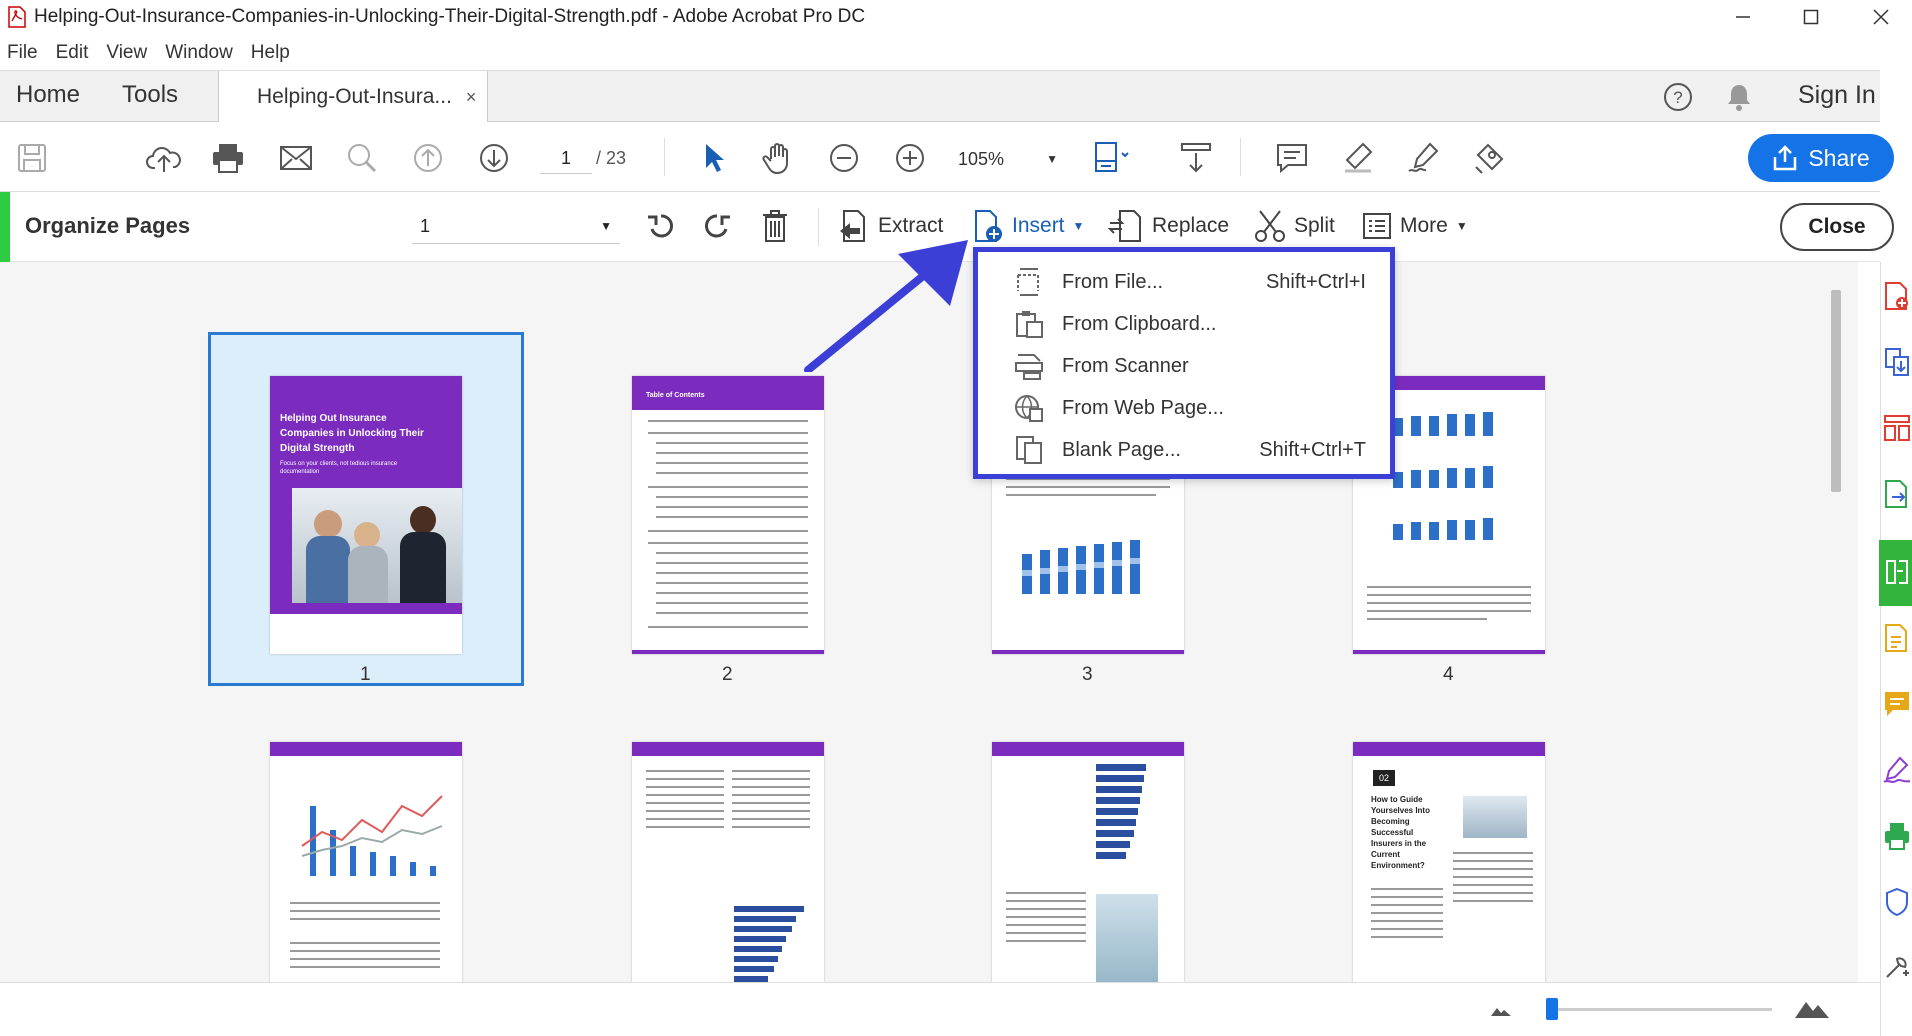  I want to click on fill-sign-icon, so click(1896, 770).